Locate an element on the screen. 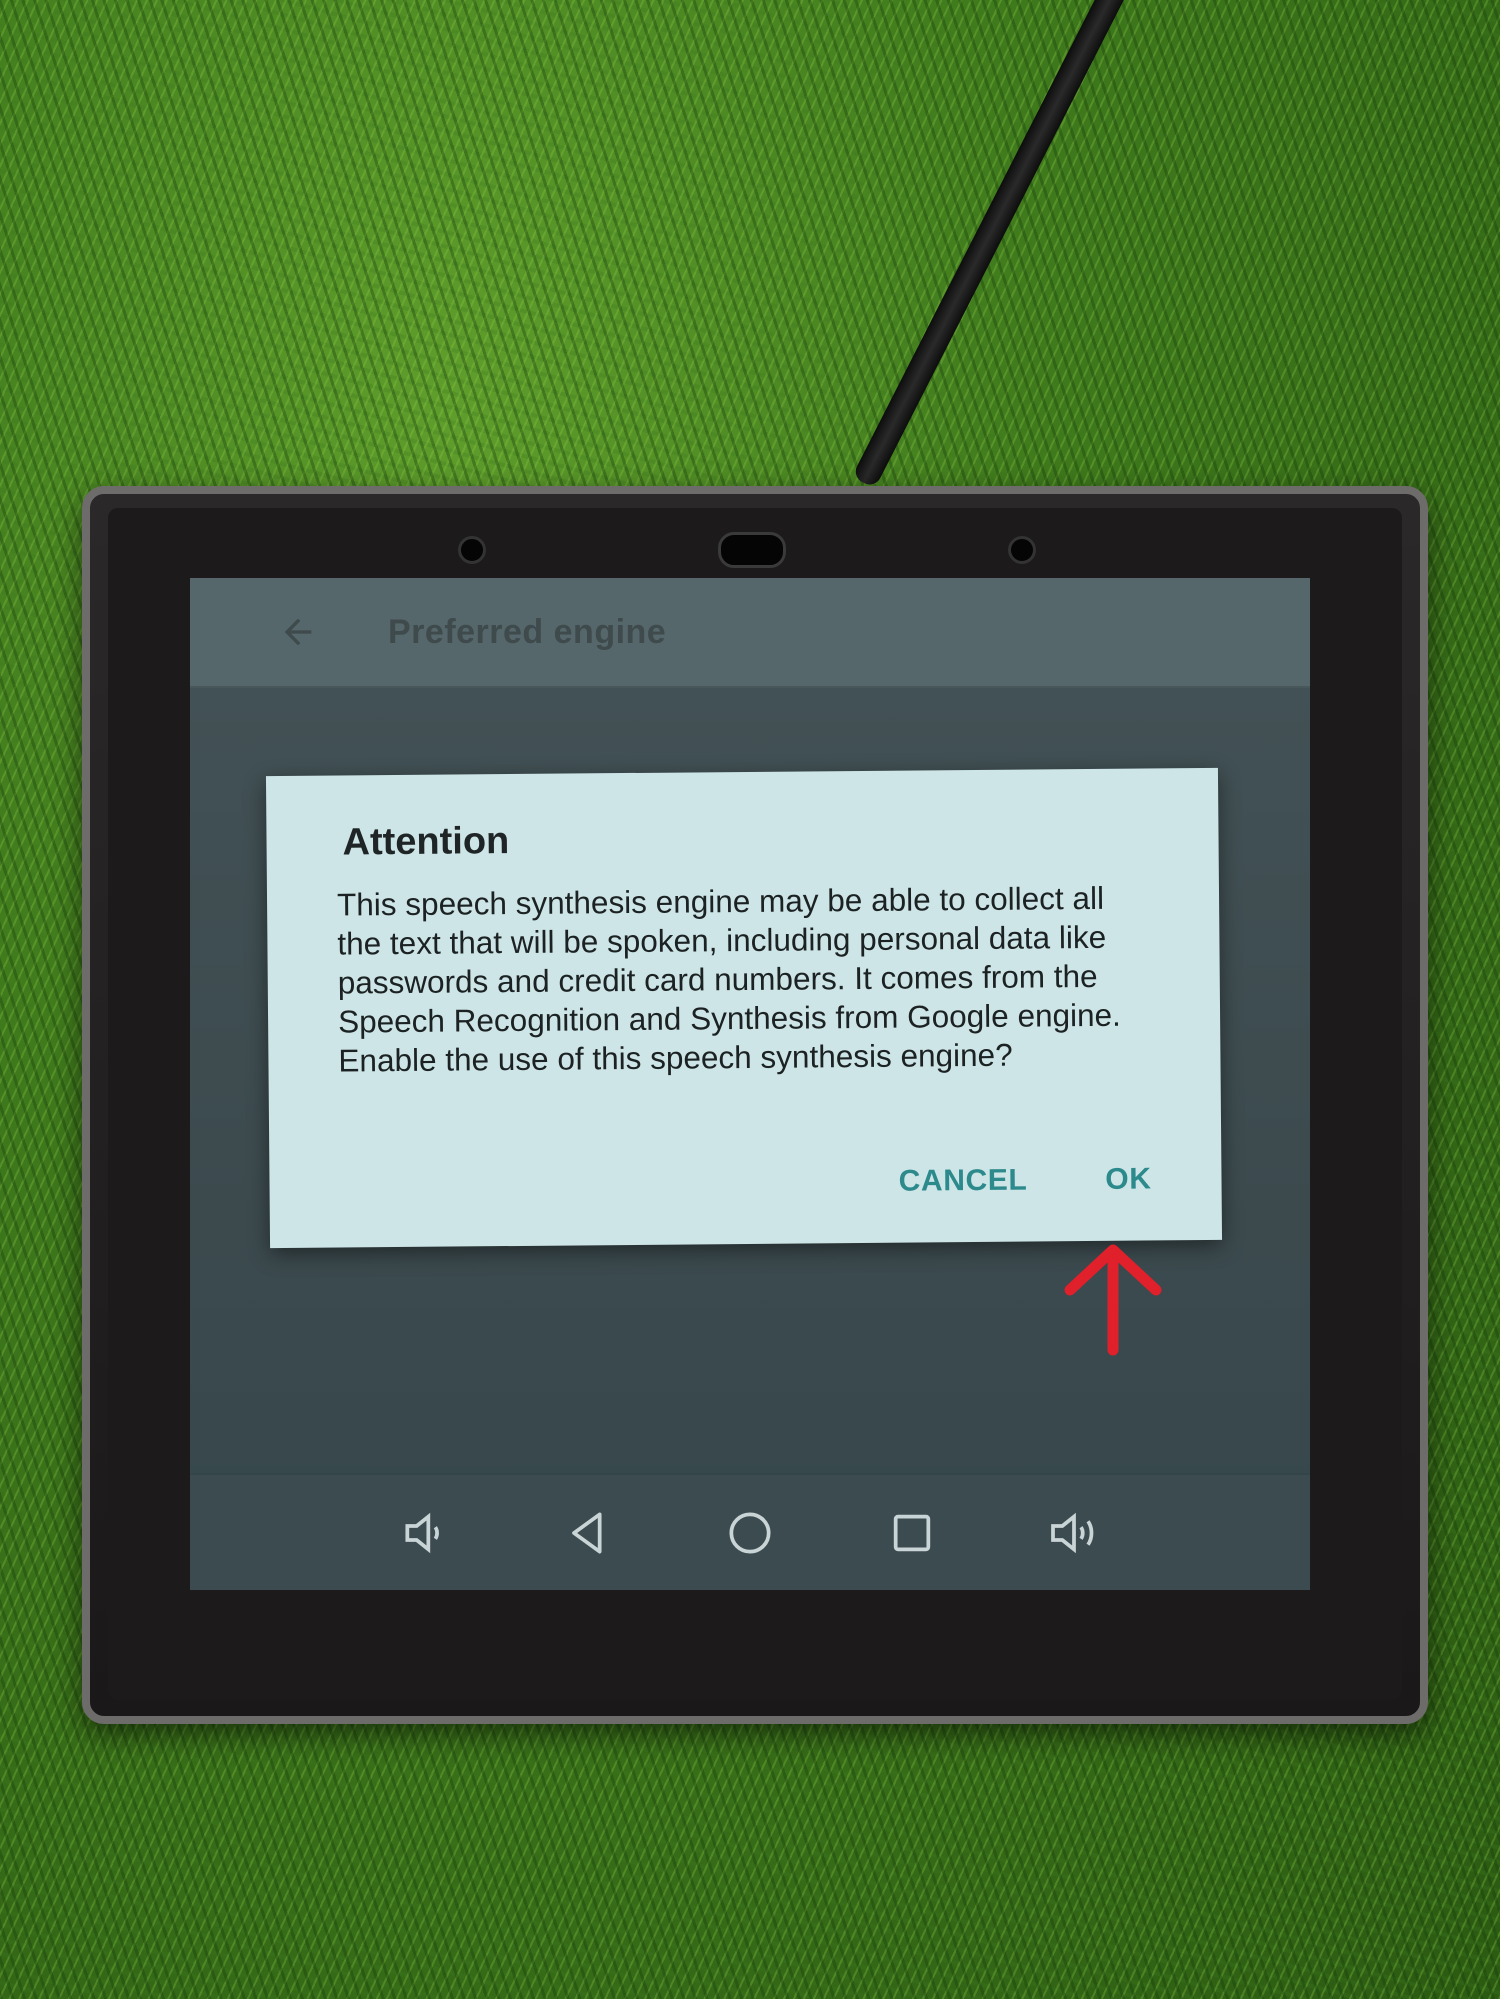 This screenshot has width=1500, height=1999. sensor-icon is located at coordinates (752, 550).